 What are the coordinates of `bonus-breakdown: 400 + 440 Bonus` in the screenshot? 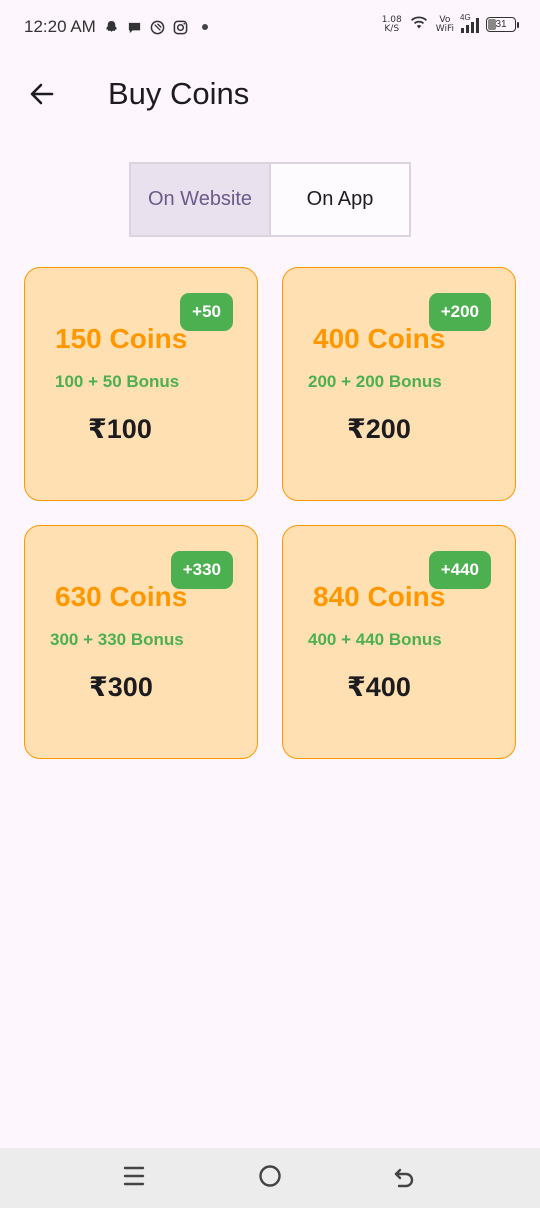 It's located at (375, 639).